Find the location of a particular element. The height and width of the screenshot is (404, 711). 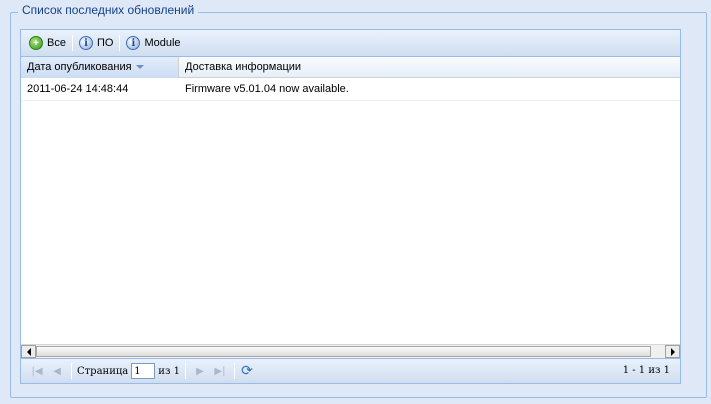

prev-page-button: ◀ is located at coordinates (57, 371).